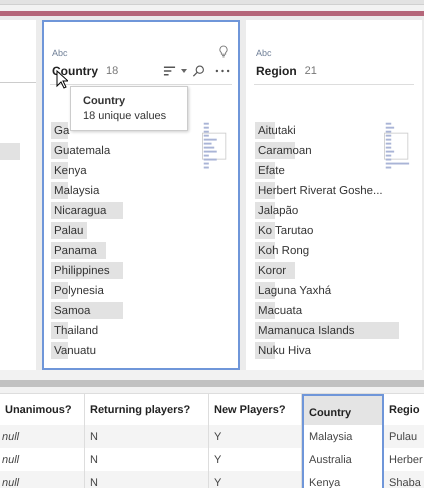 The height and width of the screenshot is (488, 424). What do you see at coordinates (404, 479) in the screenshot?
I see `table-cell: Shaba` at bounding box center [404, 479].